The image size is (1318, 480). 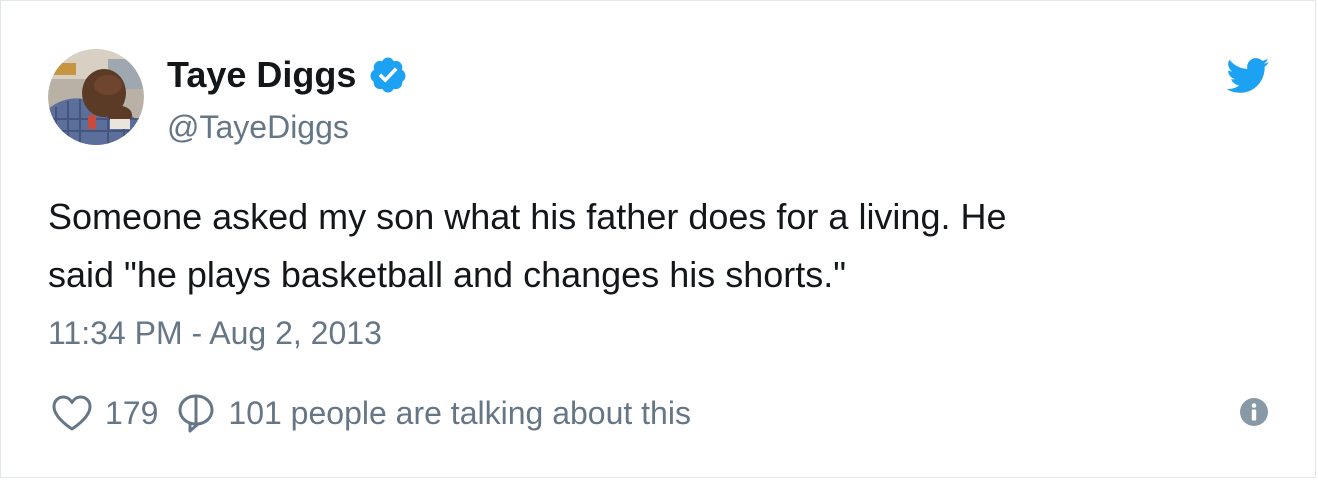 I want to click on talking-about-text: 101 people are talking about this, so click(x=459, y=413).